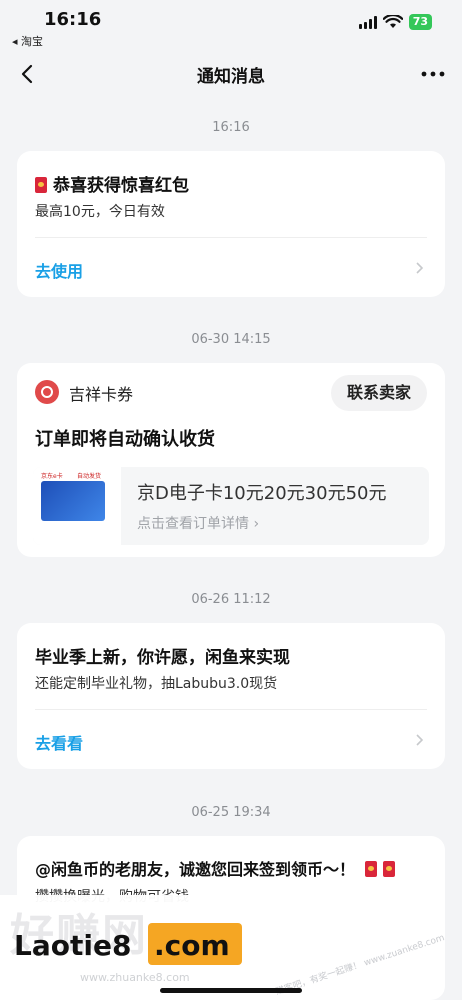 Image resolution: width=462 pixels, height=1000 pixels. What do you see at coordinates (231, 77) in the screenshot?
I see `page-title: 通知消息` at bounding box center [231, 77].